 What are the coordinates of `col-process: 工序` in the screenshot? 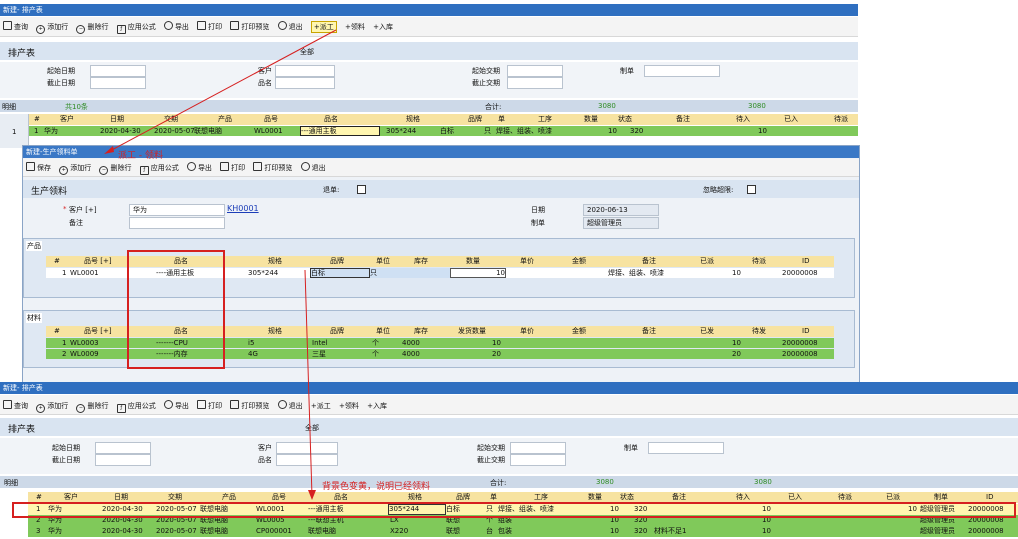 It's located at (545, 119).